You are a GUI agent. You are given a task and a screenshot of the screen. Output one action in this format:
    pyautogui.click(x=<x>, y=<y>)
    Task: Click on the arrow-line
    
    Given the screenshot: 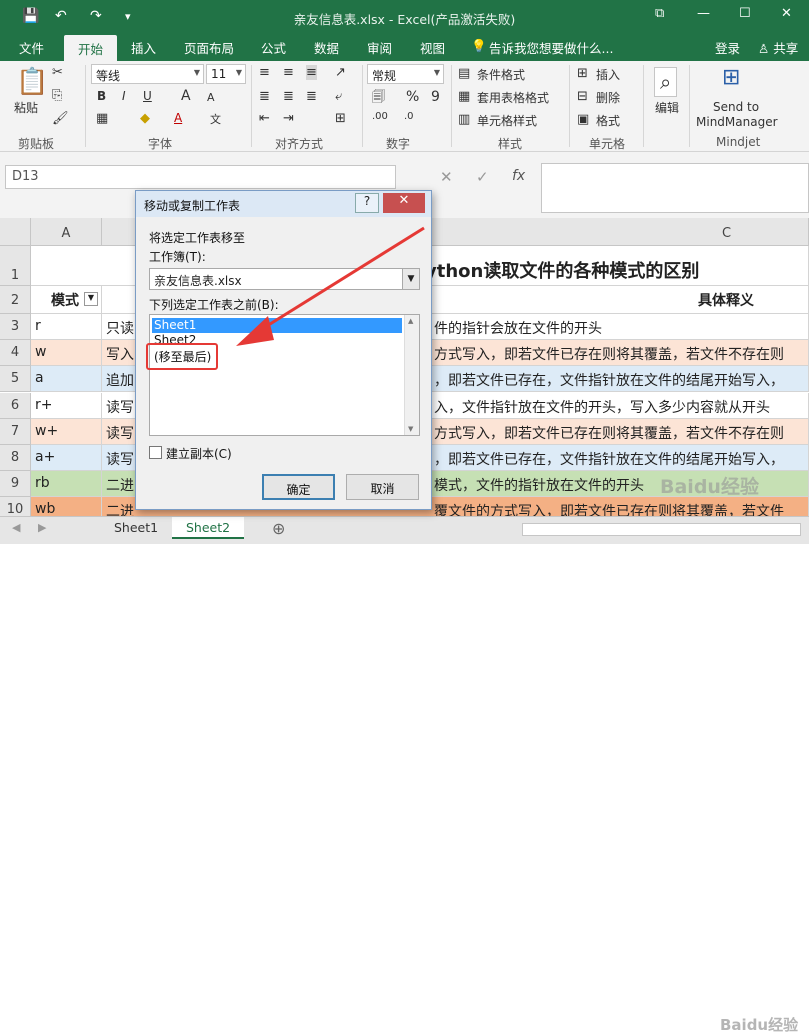 What is the action you would take?
    pyautogui.click(x=339, y=281)
    